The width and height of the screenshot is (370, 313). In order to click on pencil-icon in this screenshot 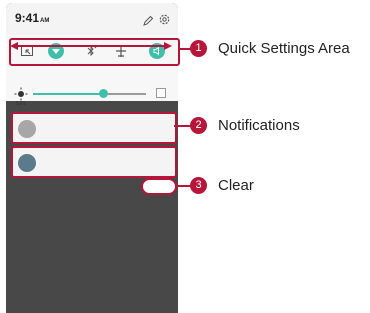, I will do `click(148, 20)`.